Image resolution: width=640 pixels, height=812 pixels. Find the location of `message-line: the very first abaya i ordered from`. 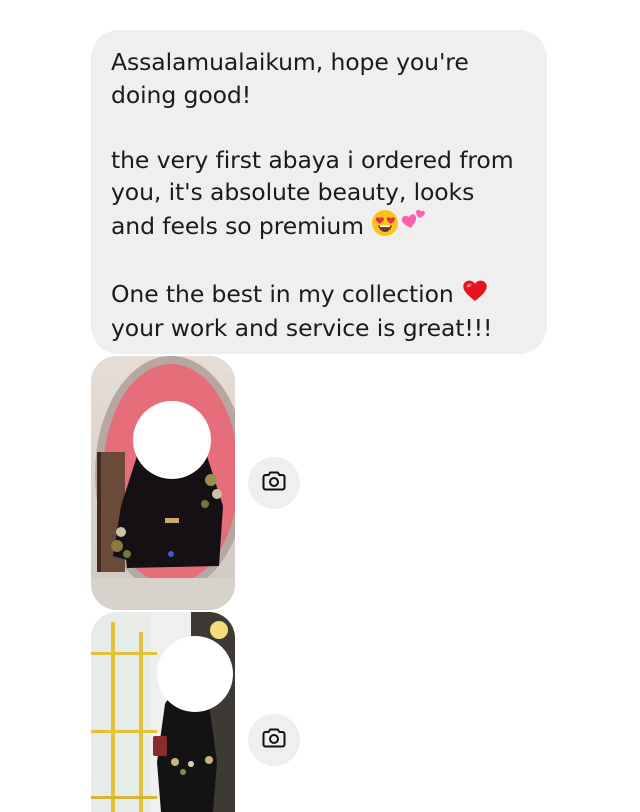

message-line: the very first abaya i ordered from is located at coordinates (312, 159).